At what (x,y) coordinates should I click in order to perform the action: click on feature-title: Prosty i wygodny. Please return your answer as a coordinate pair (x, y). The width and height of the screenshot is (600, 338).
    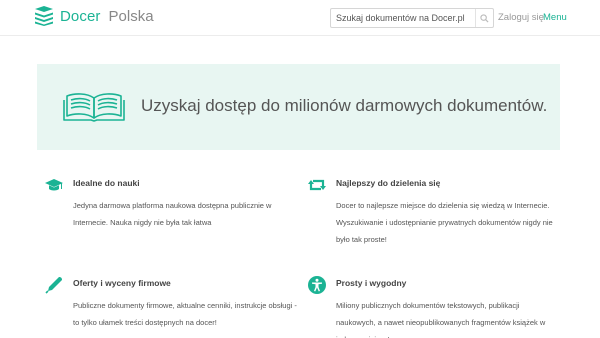
    Looking at the image, I should click on (371, 283).